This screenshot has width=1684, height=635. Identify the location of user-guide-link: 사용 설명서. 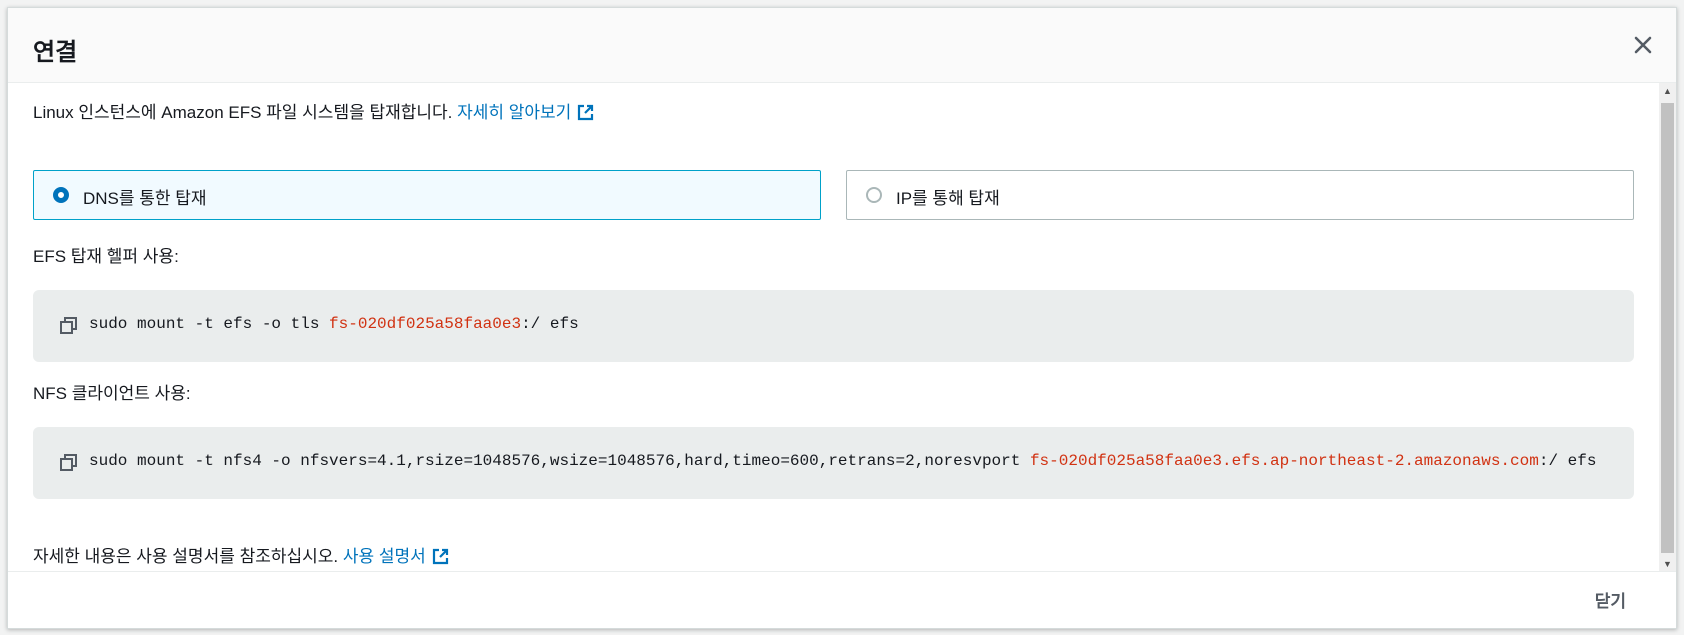
(384, 556).